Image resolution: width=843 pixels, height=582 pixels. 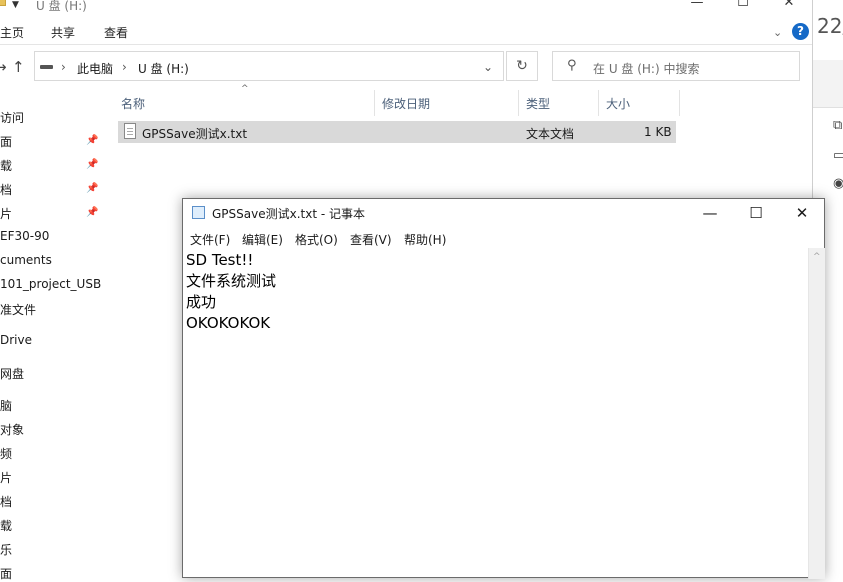 What do you see at coordinates (425, 239) in the screenshot?
I see `menu-help: 帮助(H)` at bounding box center [425, 239].